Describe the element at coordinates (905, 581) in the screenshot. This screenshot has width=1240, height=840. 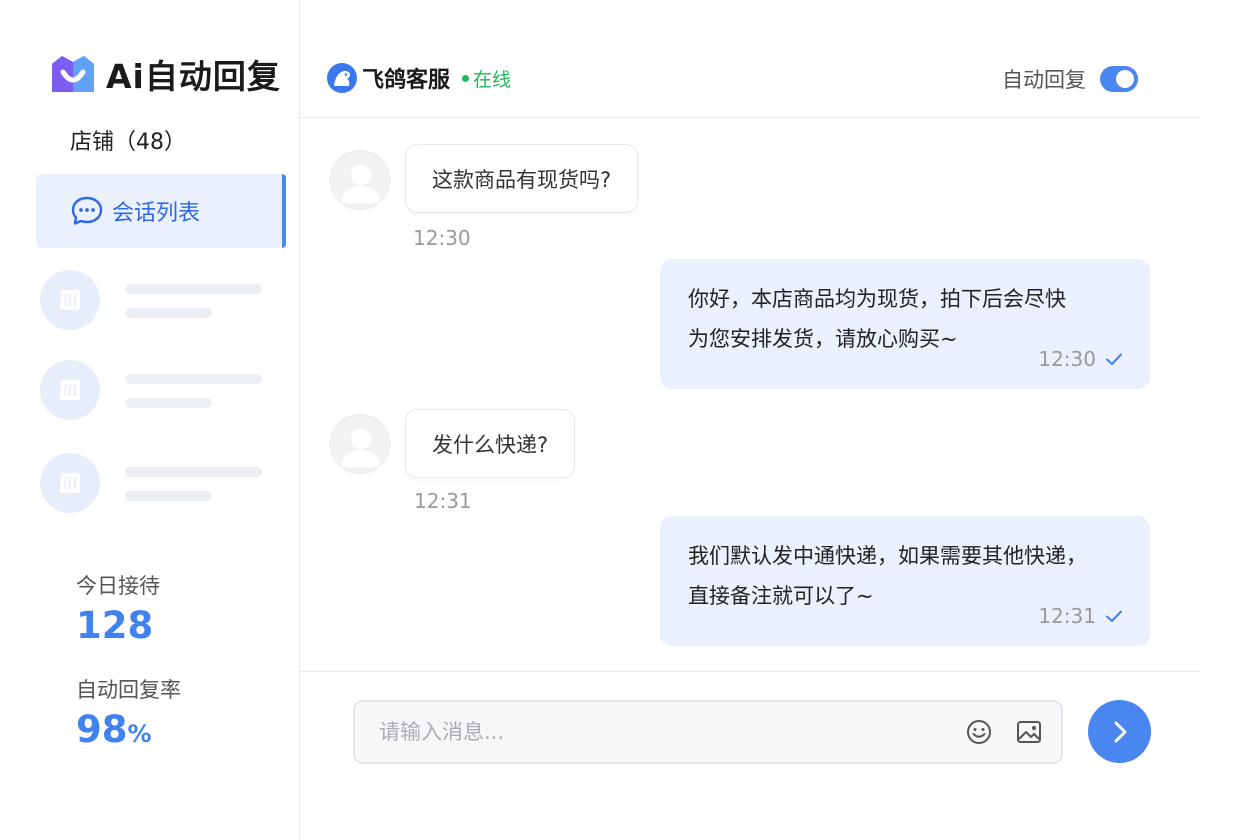
I see `message-bubble-outgoing: 我们默认发中通快递，如果需要其他快递， 直接备注就可以了~ 12:31` at that location.